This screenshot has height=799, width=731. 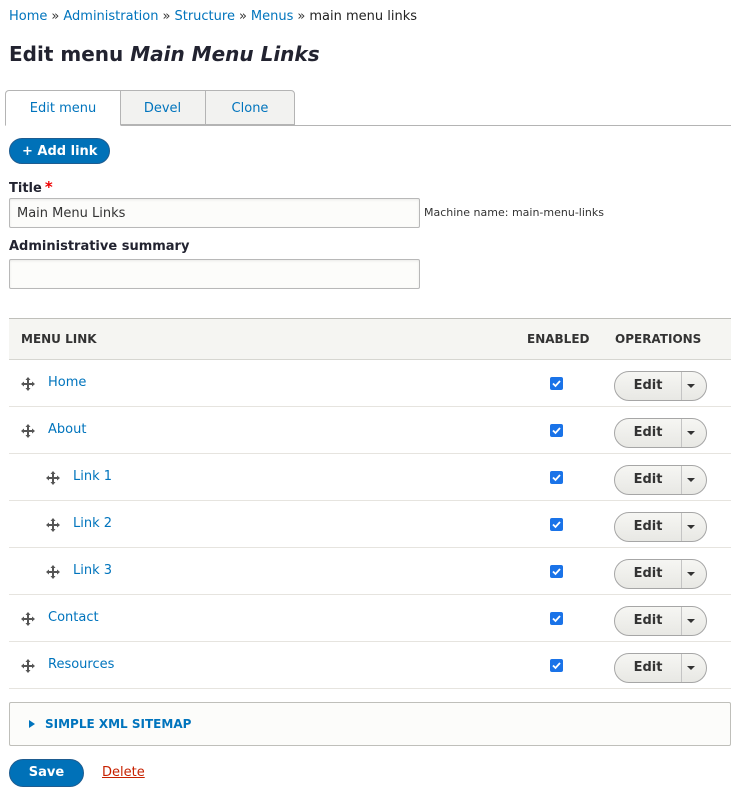 I want to click on table-row: Link 1 Edit, so click(x=370, y=477).